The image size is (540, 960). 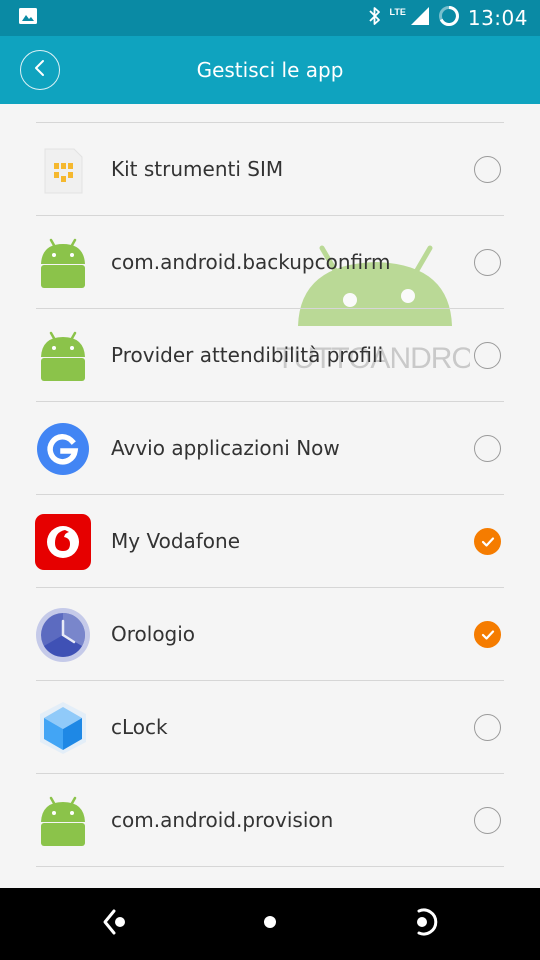 I want to click on bluetooth-icon, so click(x=375, y=18).